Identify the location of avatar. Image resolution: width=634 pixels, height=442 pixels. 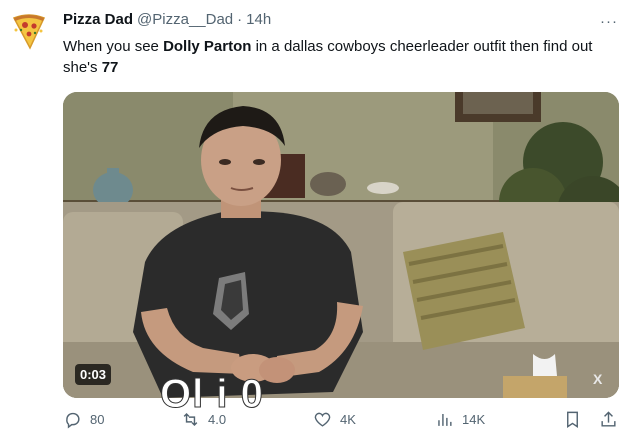
(29, 31).